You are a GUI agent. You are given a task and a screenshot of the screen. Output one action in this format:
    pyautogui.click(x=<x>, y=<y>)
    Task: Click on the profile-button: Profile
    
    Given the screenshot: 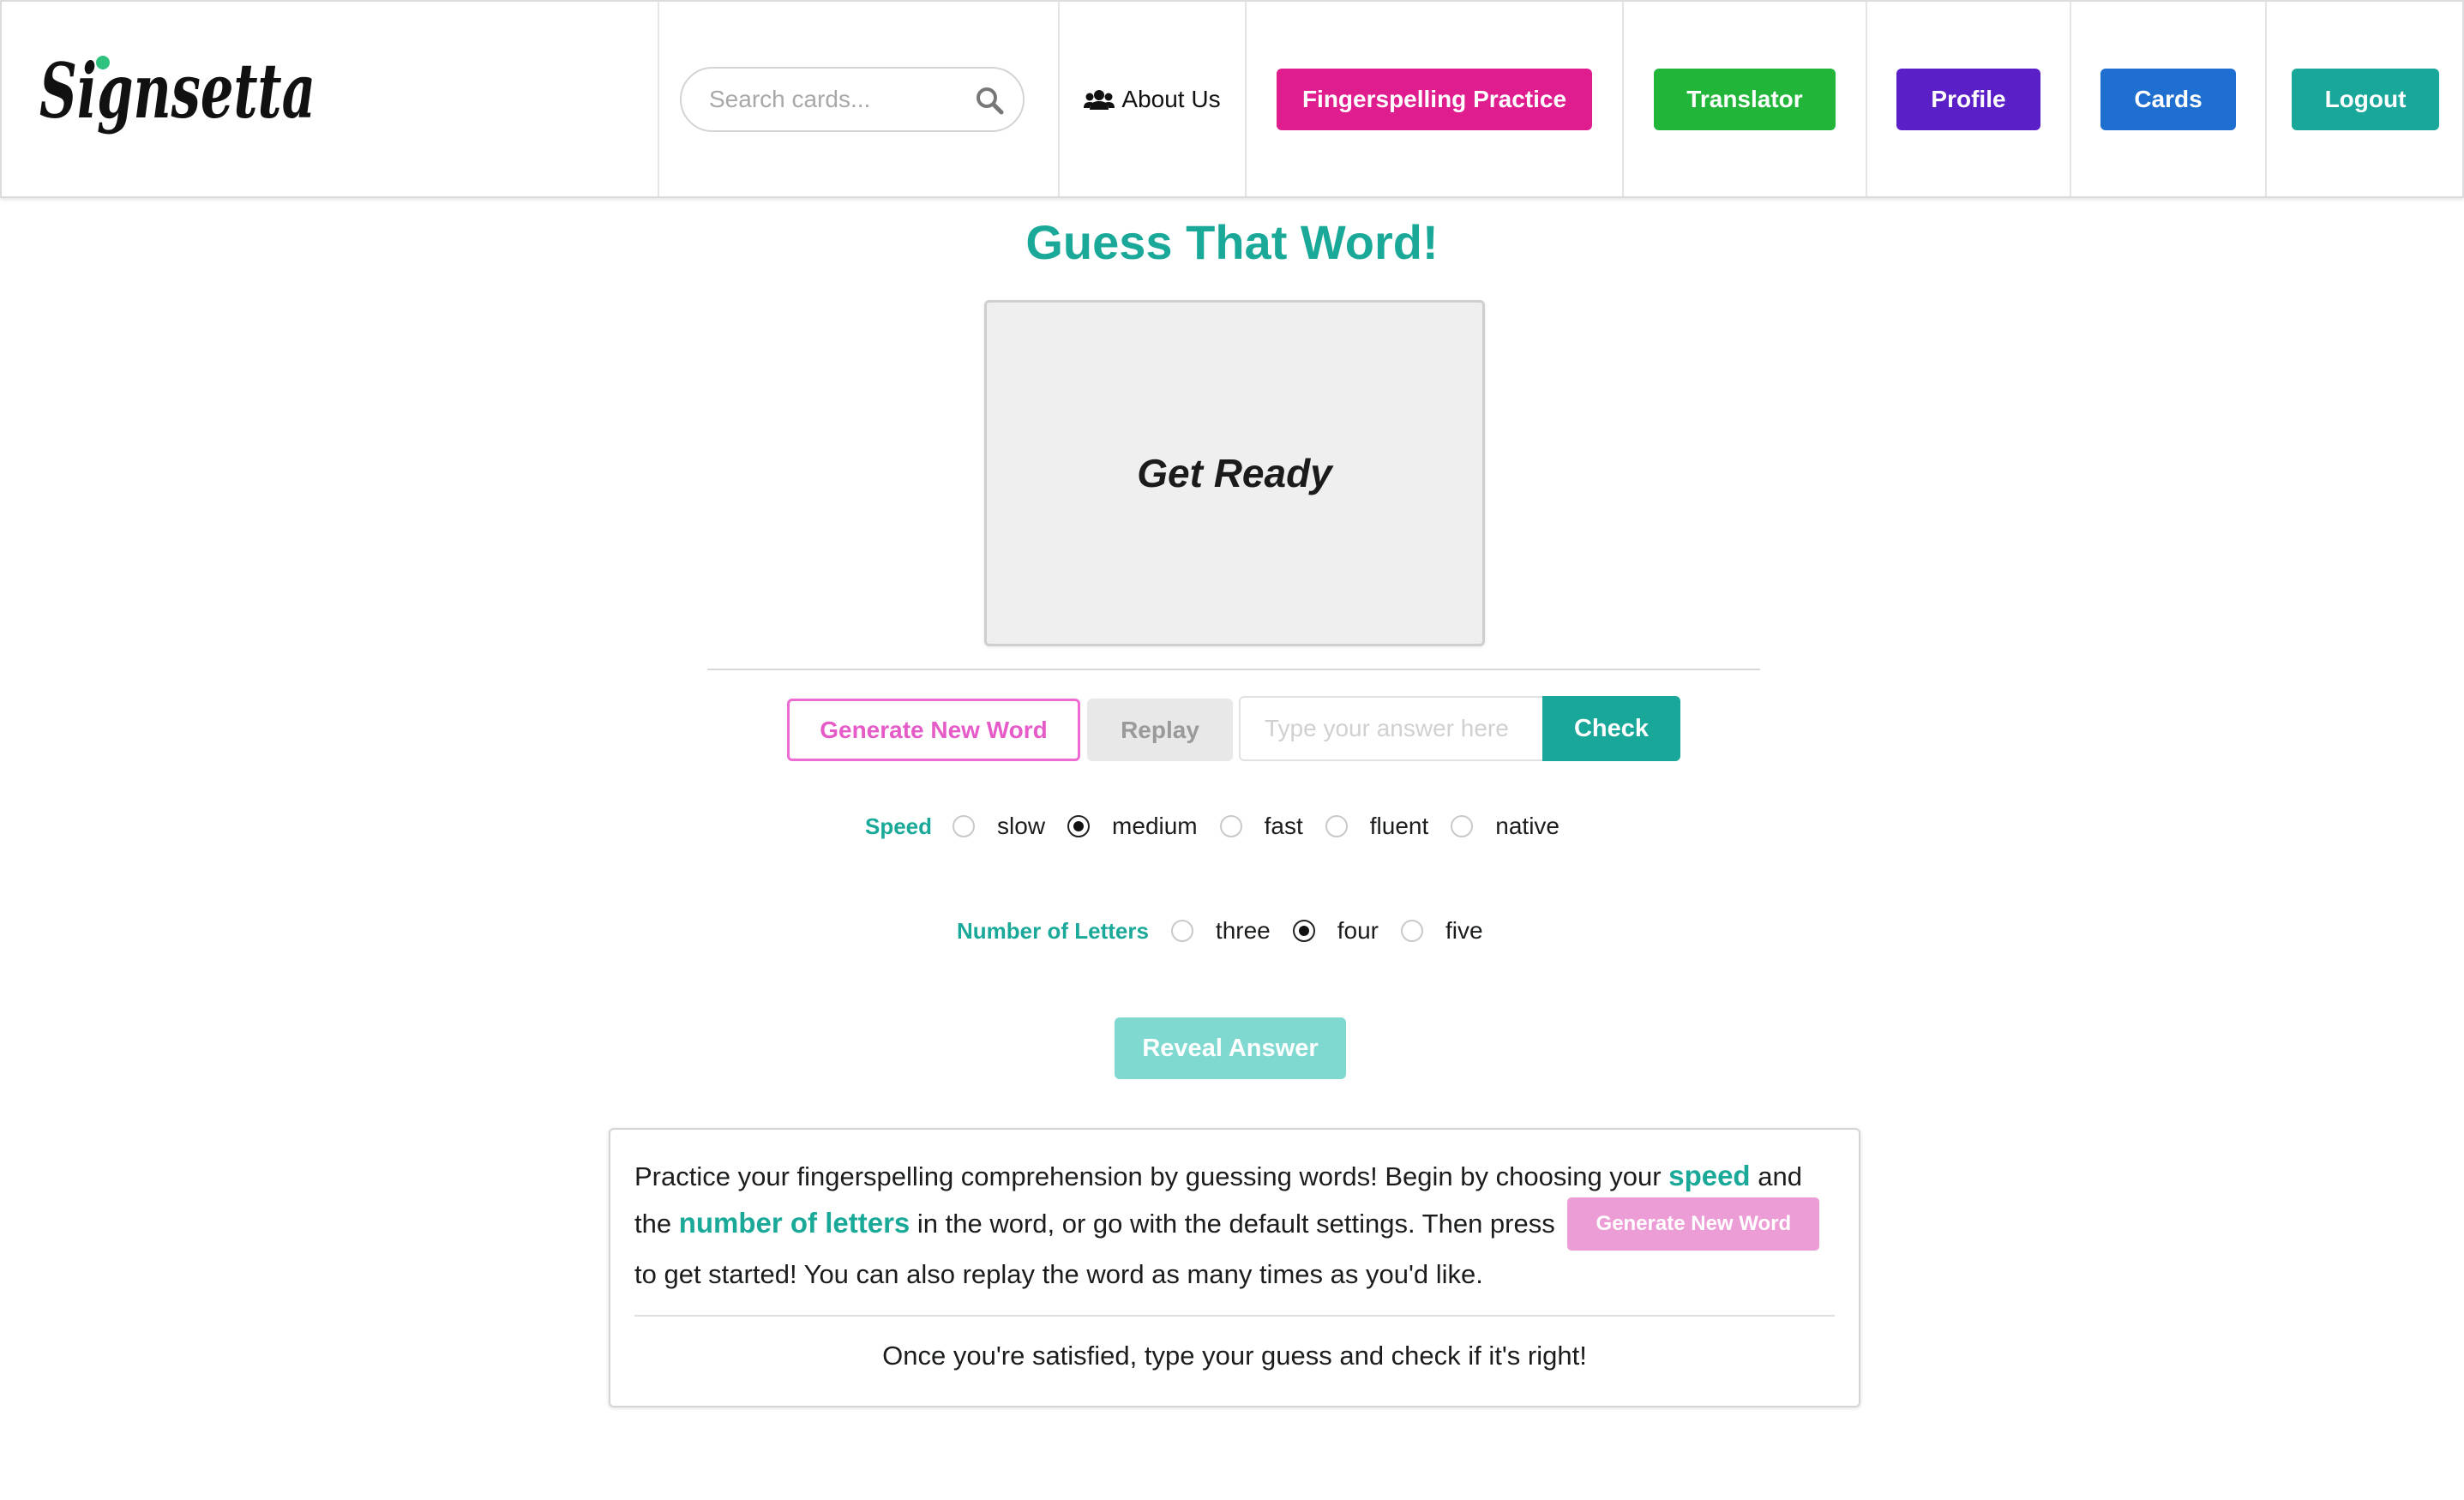 What is the action you would take?
    pyautogui.click(x=1968, y=99)
    